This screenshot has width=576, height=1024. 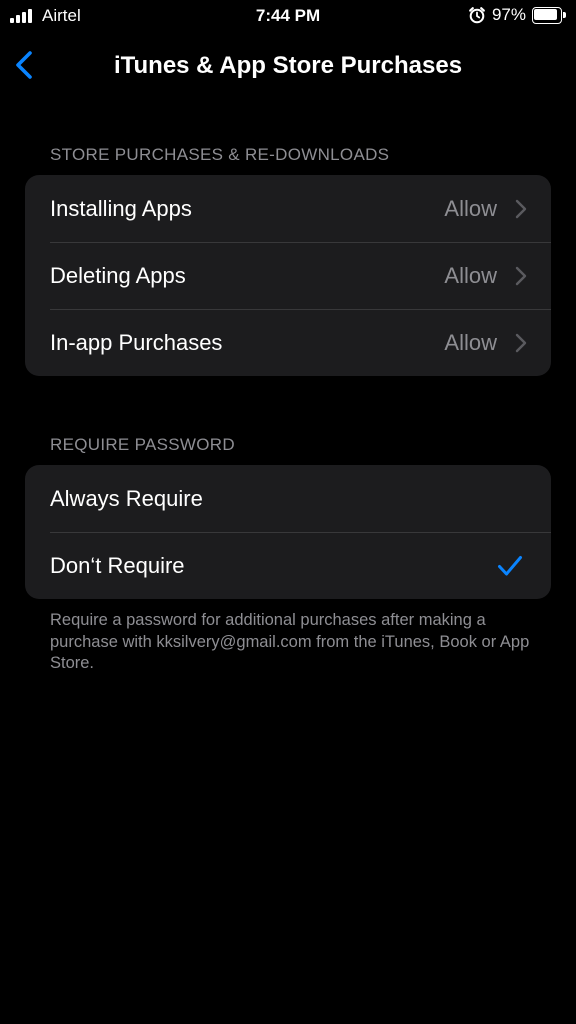 I want to click on navigation-bar: iTunes & App Store Purchases, so click(x=288, y=65).